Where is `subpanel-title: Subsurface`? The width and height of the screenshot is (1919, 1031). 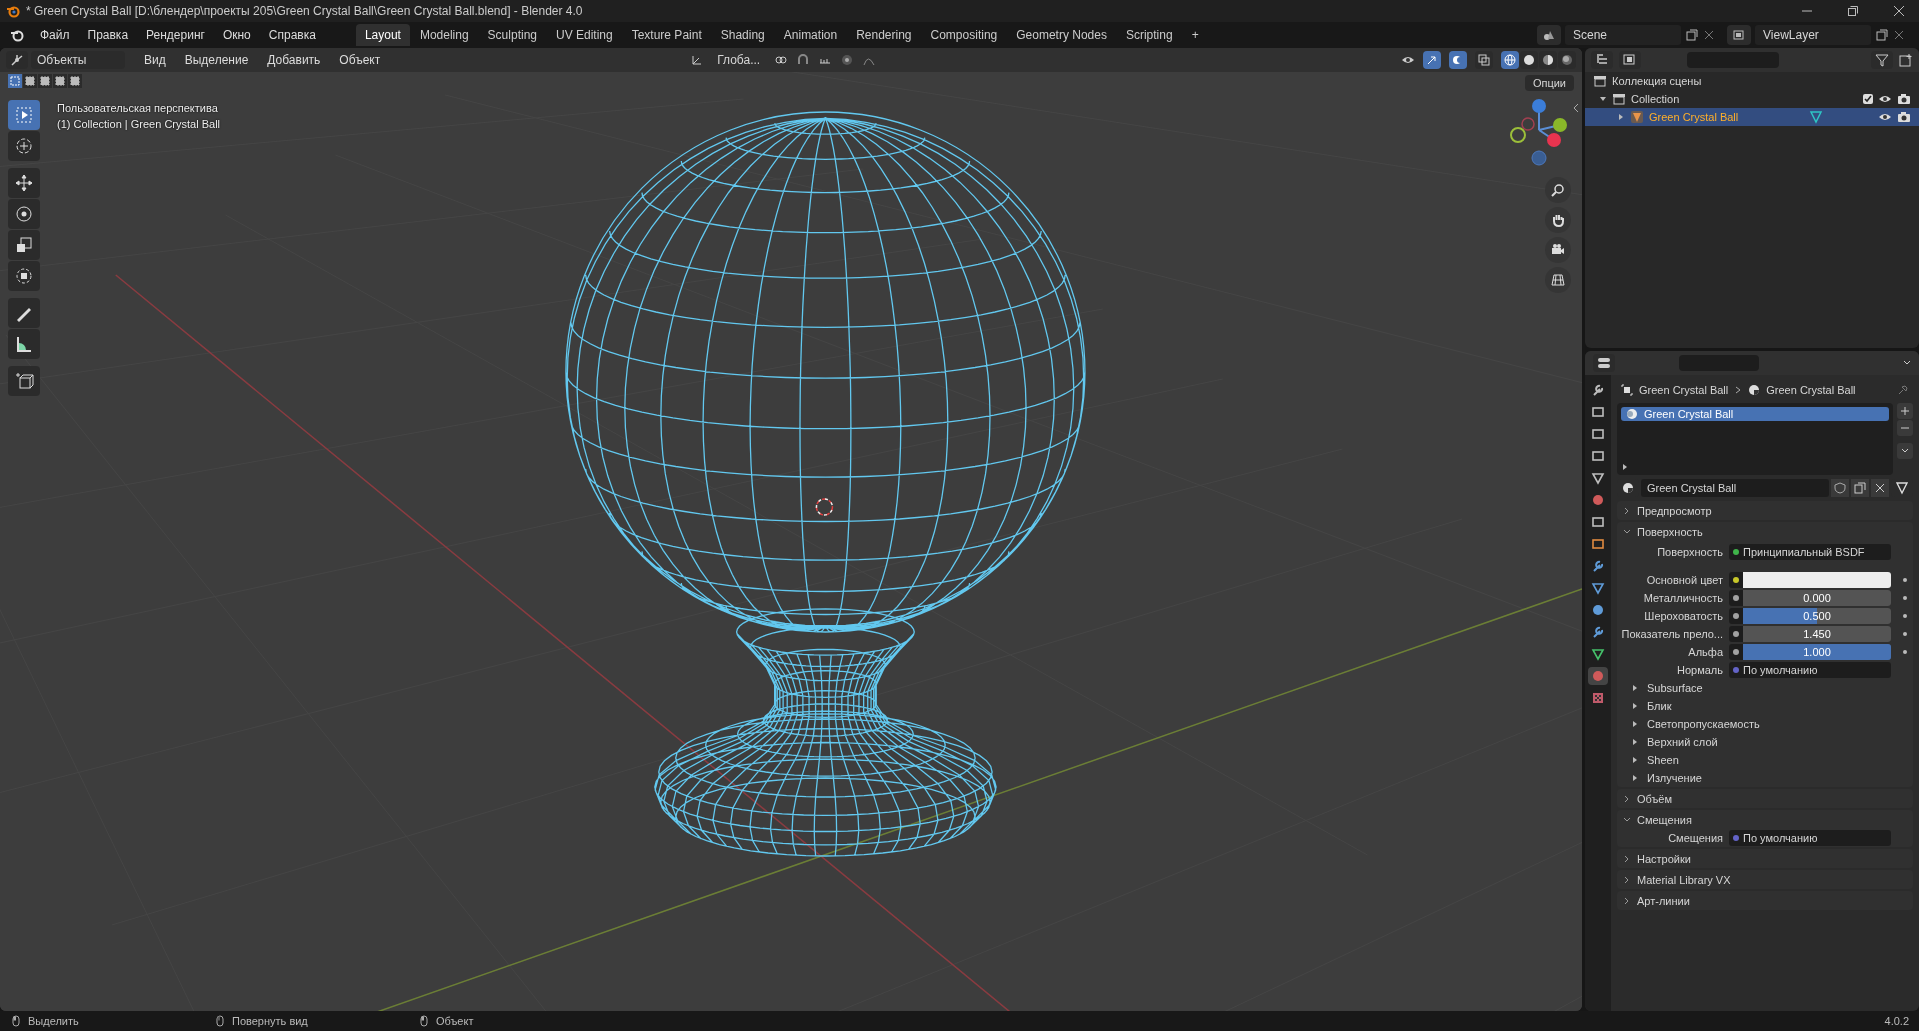
subpanel-title: Subsurface is located at coordinates (1675, 688).